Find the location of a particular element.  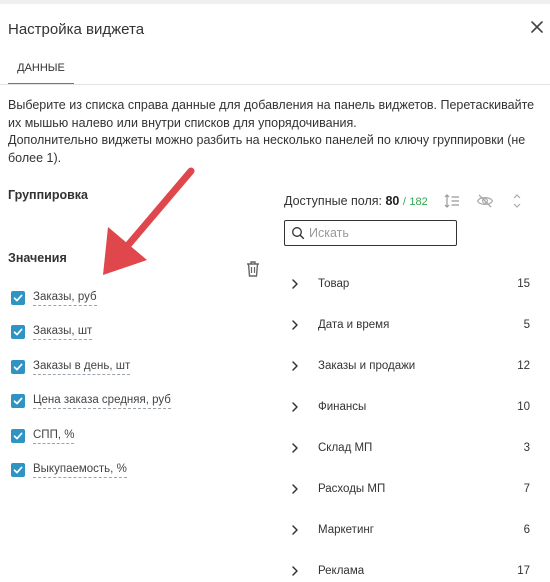

value-item: СПП, % is located at coordinates (43, 436).